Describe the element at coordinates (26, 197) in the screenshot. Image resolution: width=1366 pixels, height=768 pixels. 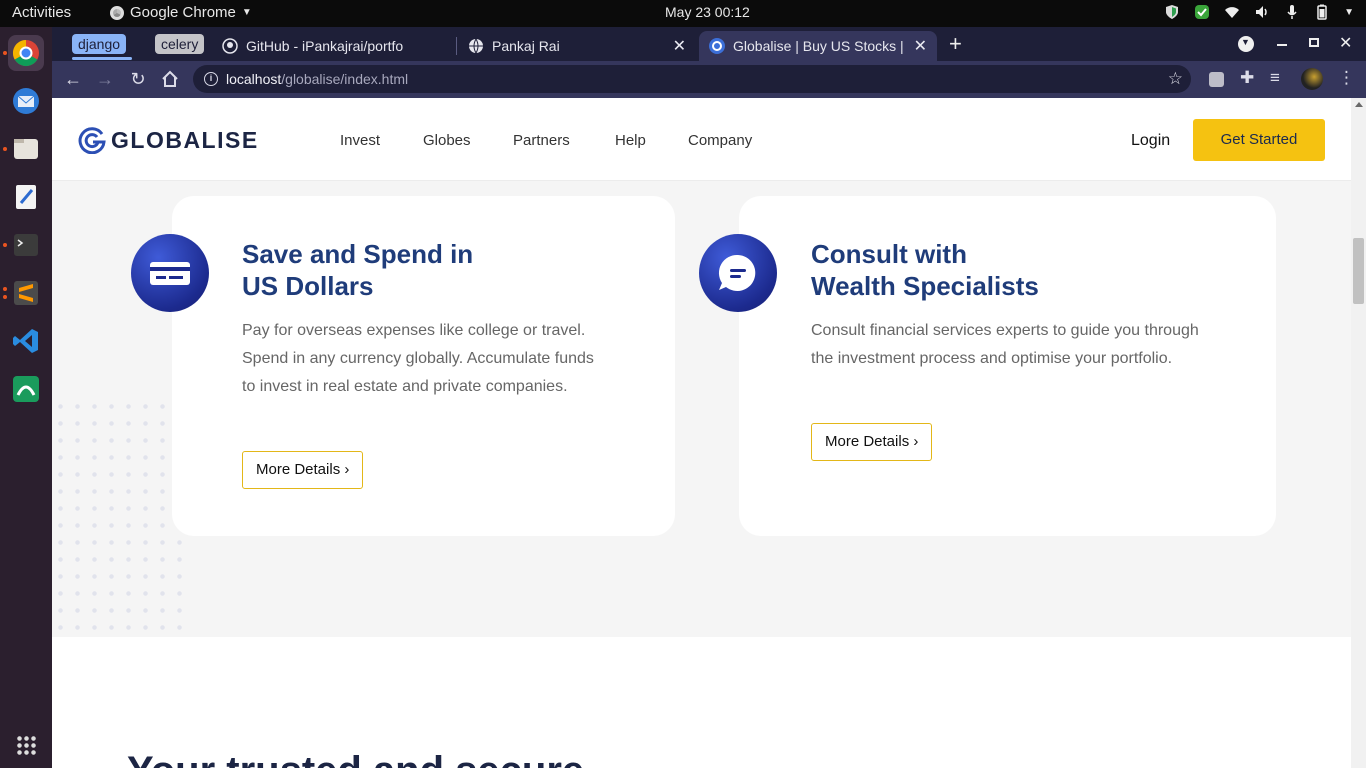
I see `text-editor-icon` at that location.